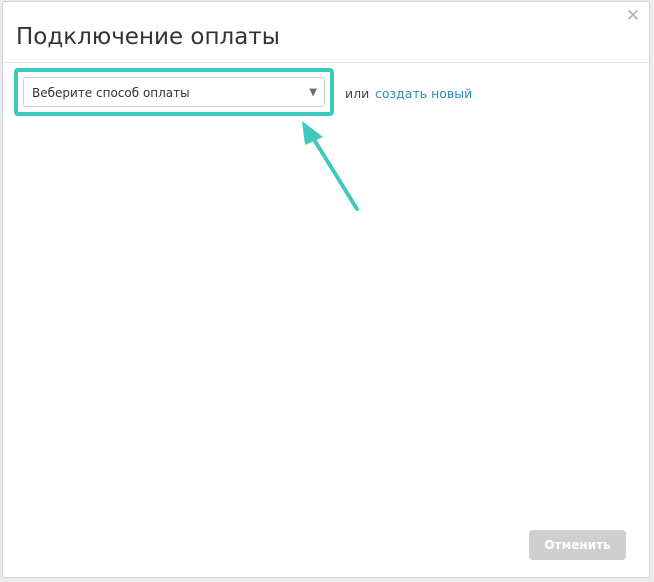  What do you see at coordinates (423, 94) in the screenshot?
I see `create-new-link: создать новый` at bounding box center [423, 94].